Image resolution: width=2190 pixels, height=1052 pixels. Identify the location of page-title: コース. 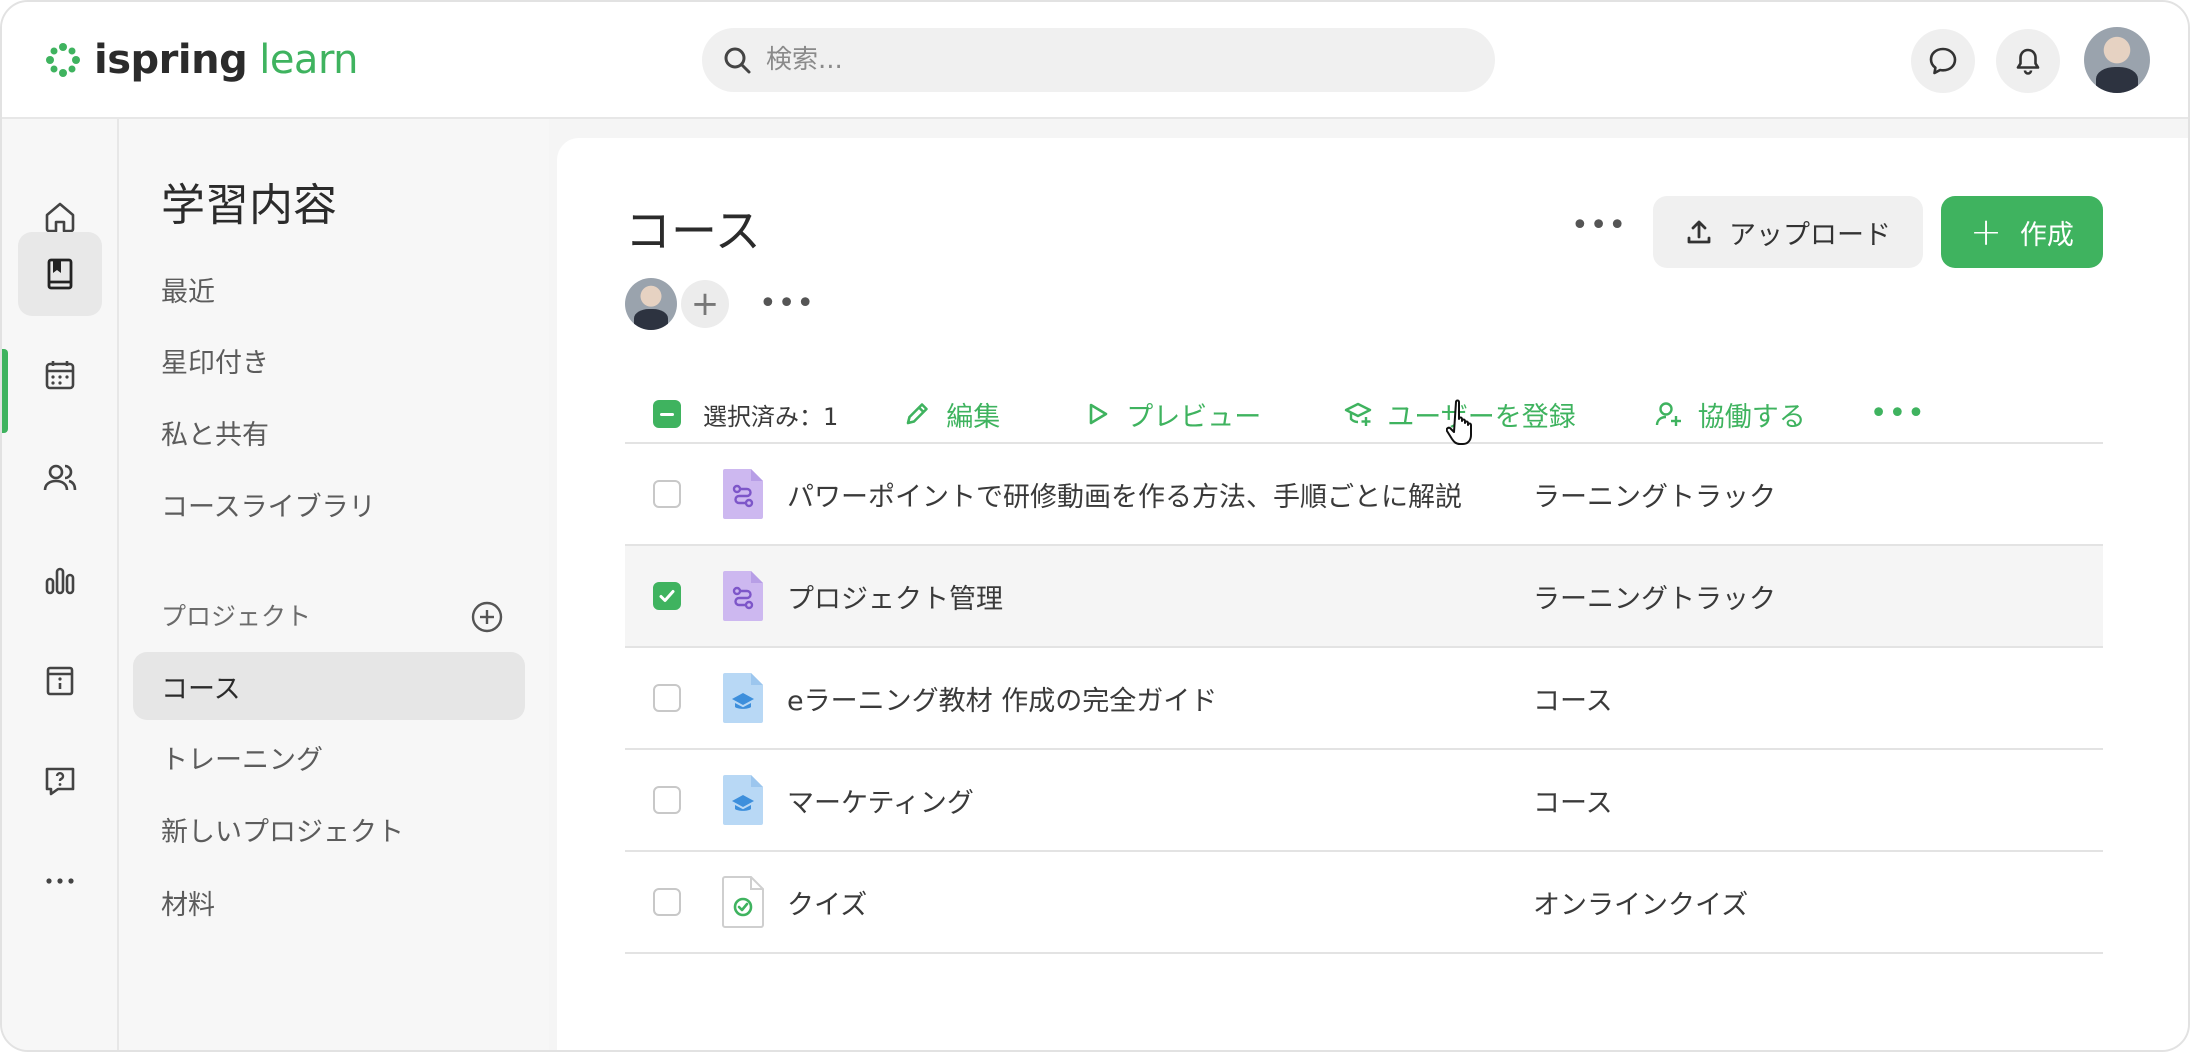
(693, 231).